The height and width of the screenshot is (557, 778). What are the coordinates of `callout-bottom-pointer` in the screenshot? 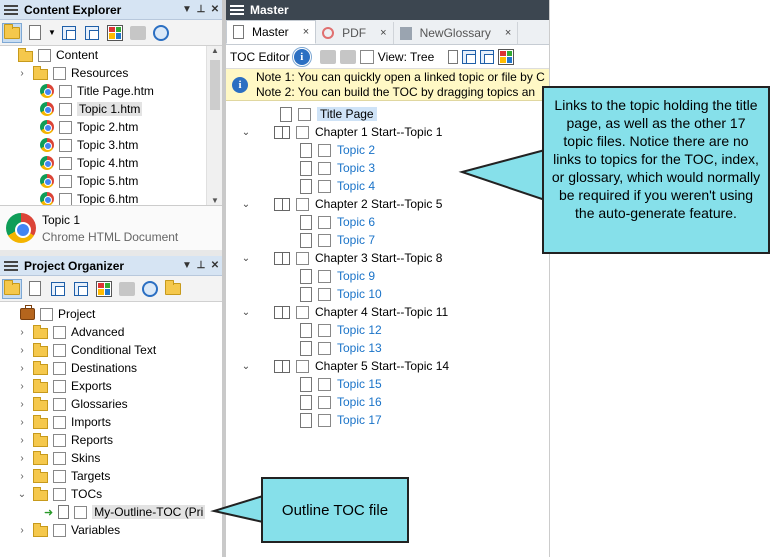 It's located at (237, 509).